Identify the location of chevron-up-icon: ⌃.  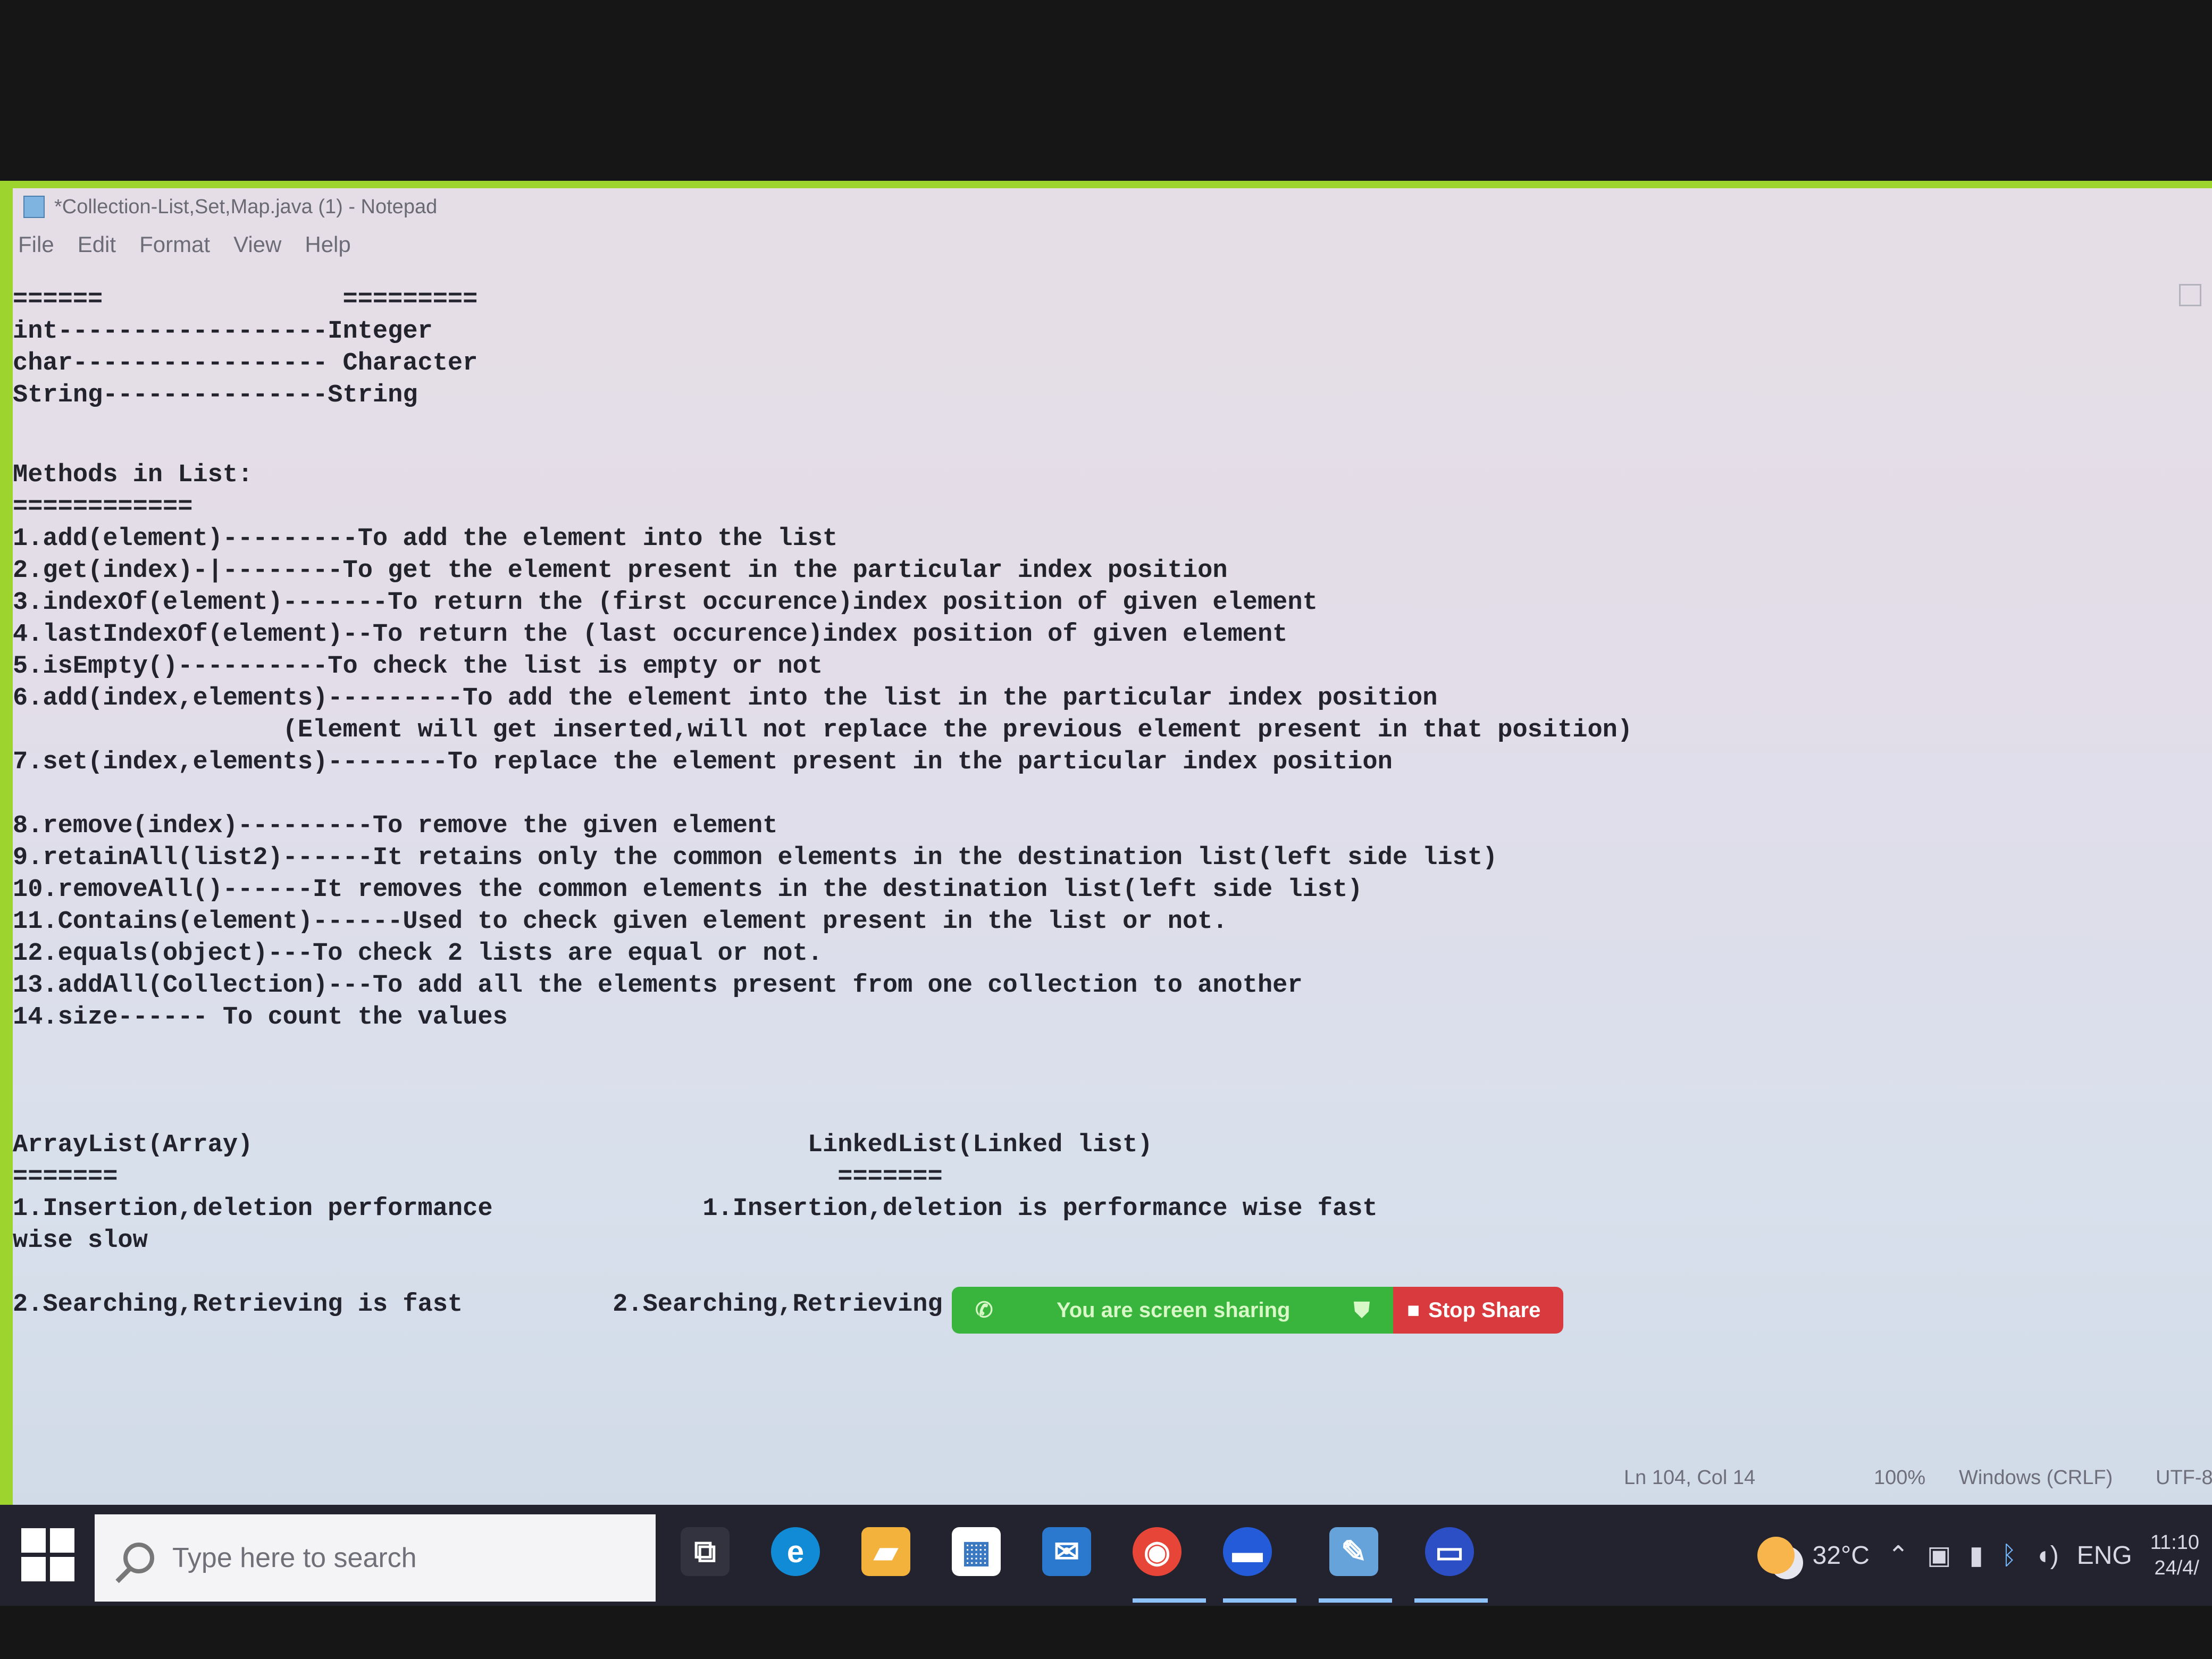
(1898, 1555).